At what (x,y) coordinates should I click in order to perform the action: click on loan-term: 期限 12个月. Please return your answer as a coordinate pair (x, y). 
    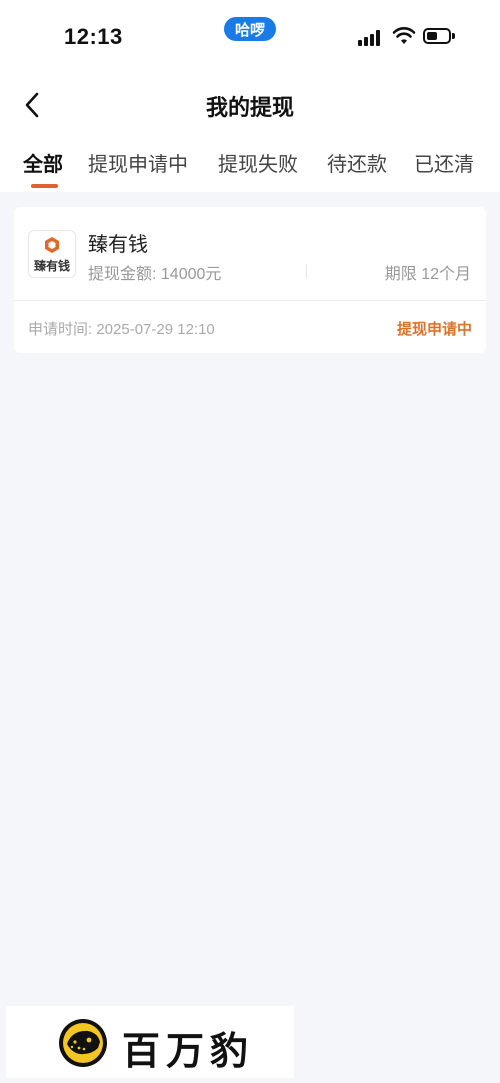
    Looking at the image, I should click on (427, 274).